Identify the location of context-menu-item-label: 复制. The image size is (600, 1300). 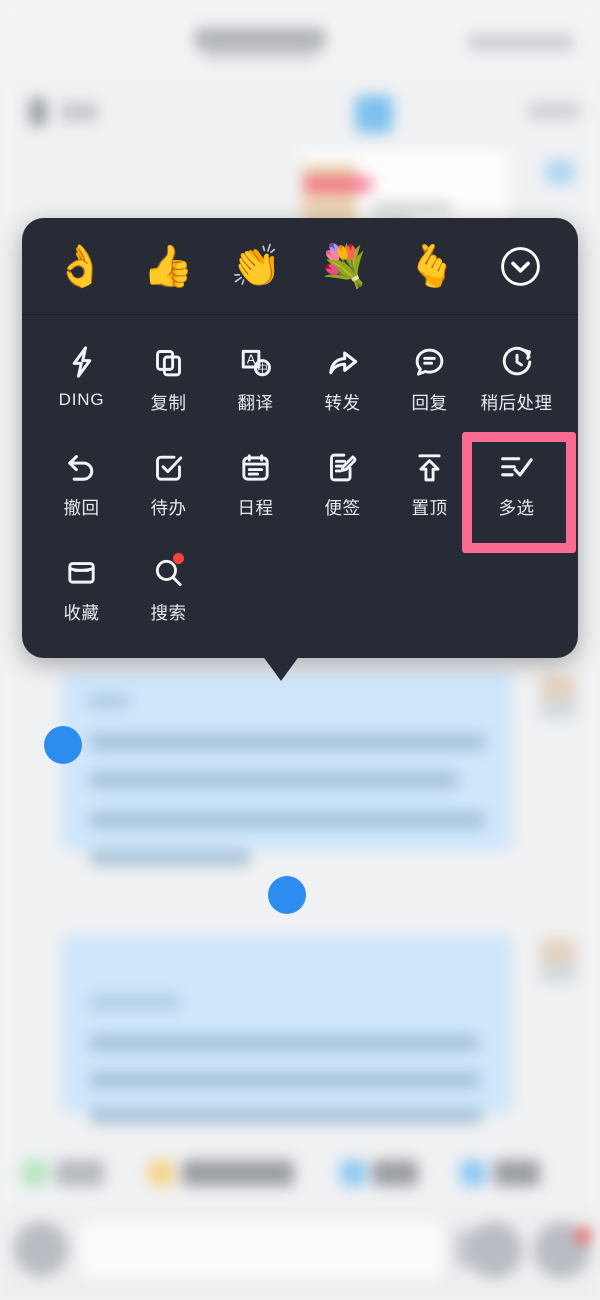
(168, 403).